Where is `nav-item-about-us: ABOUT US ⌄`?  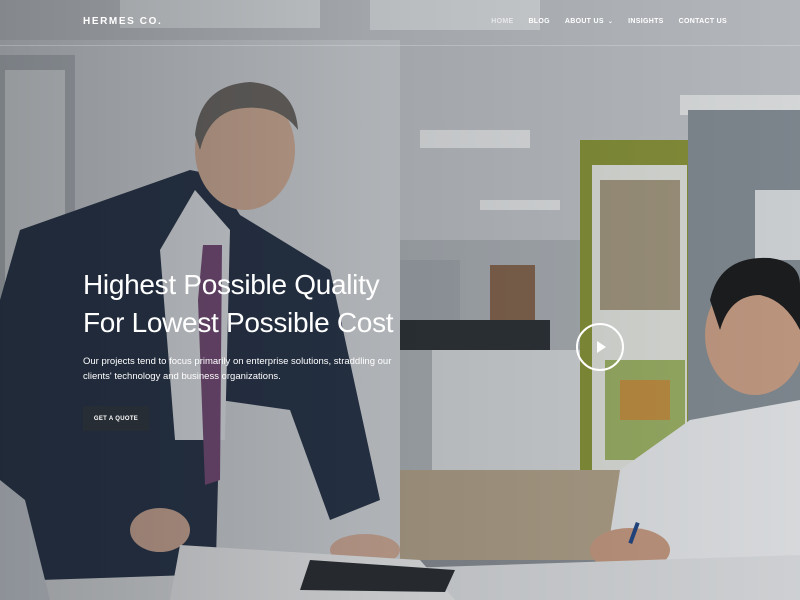 nav-item-about-us: ABOUT US ⌄ is located at coordinates (589, 21).